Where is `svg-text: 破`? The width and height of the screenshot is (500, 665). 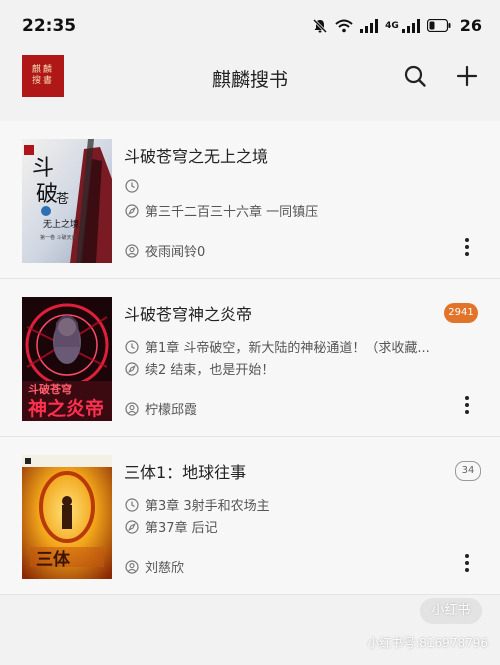
svg-text: 破 is located at coordinates (47, 194).